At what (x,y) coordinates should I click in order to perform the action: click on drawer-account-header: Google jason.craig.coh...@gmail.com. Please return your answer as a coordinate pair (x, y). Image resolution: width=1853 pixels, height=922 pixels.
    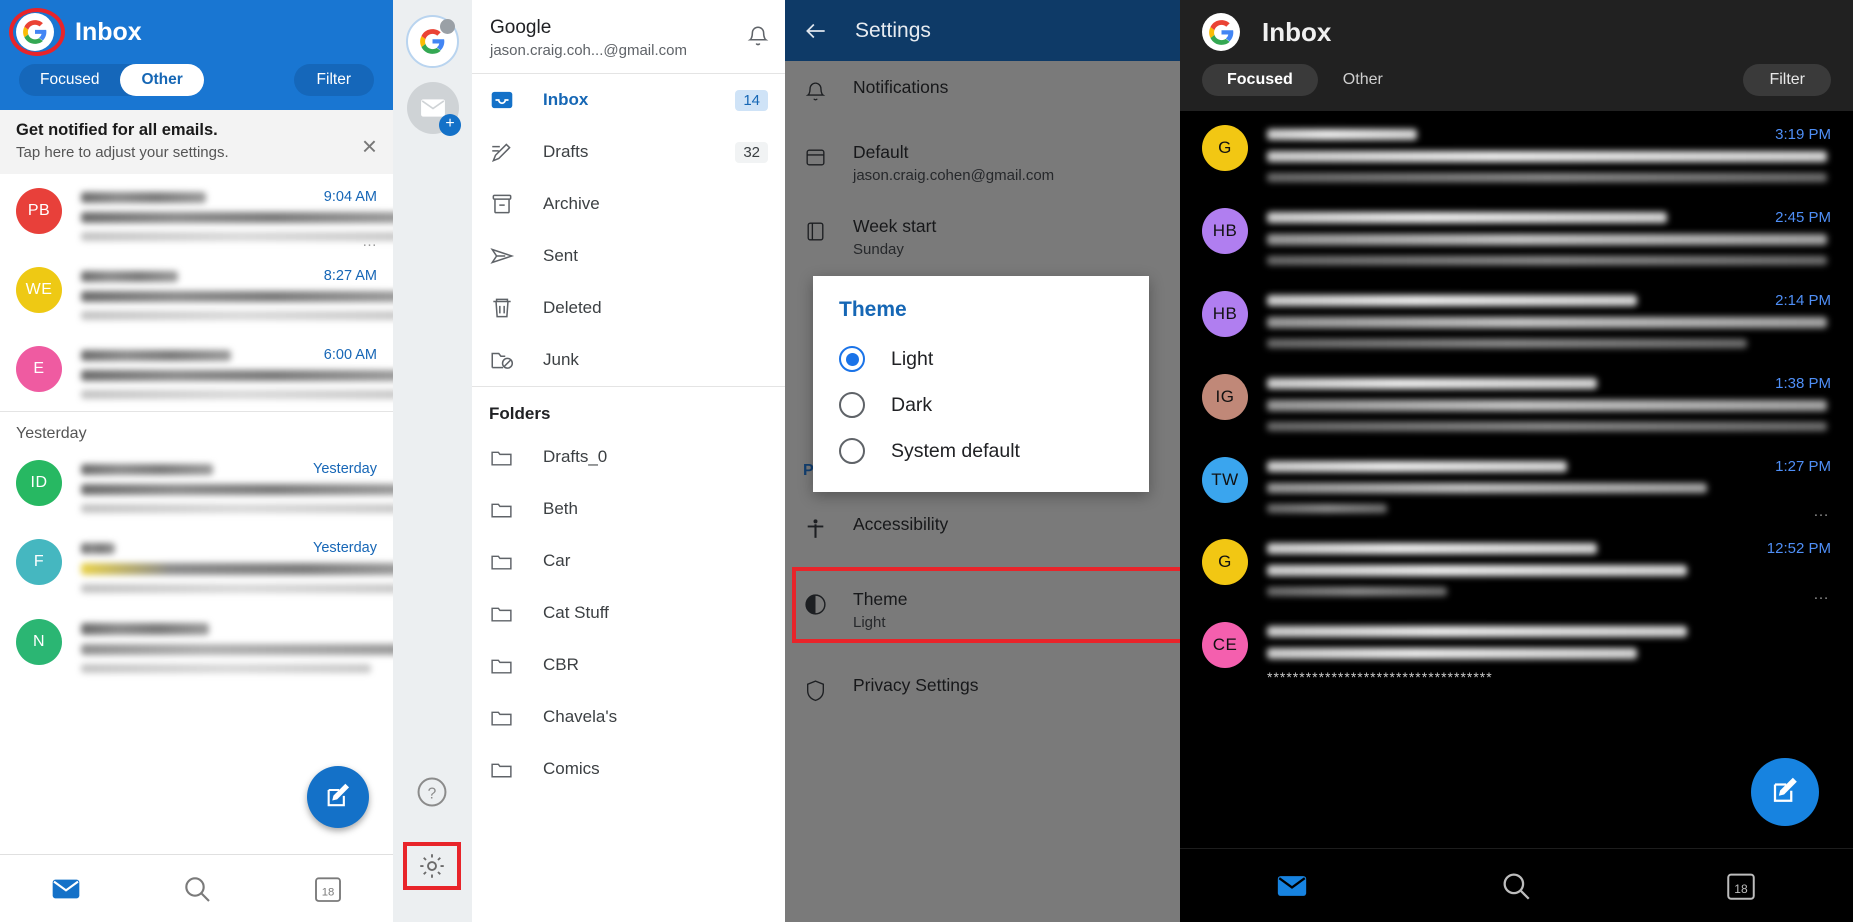
    Looking at the image, I should click on (628, 36).